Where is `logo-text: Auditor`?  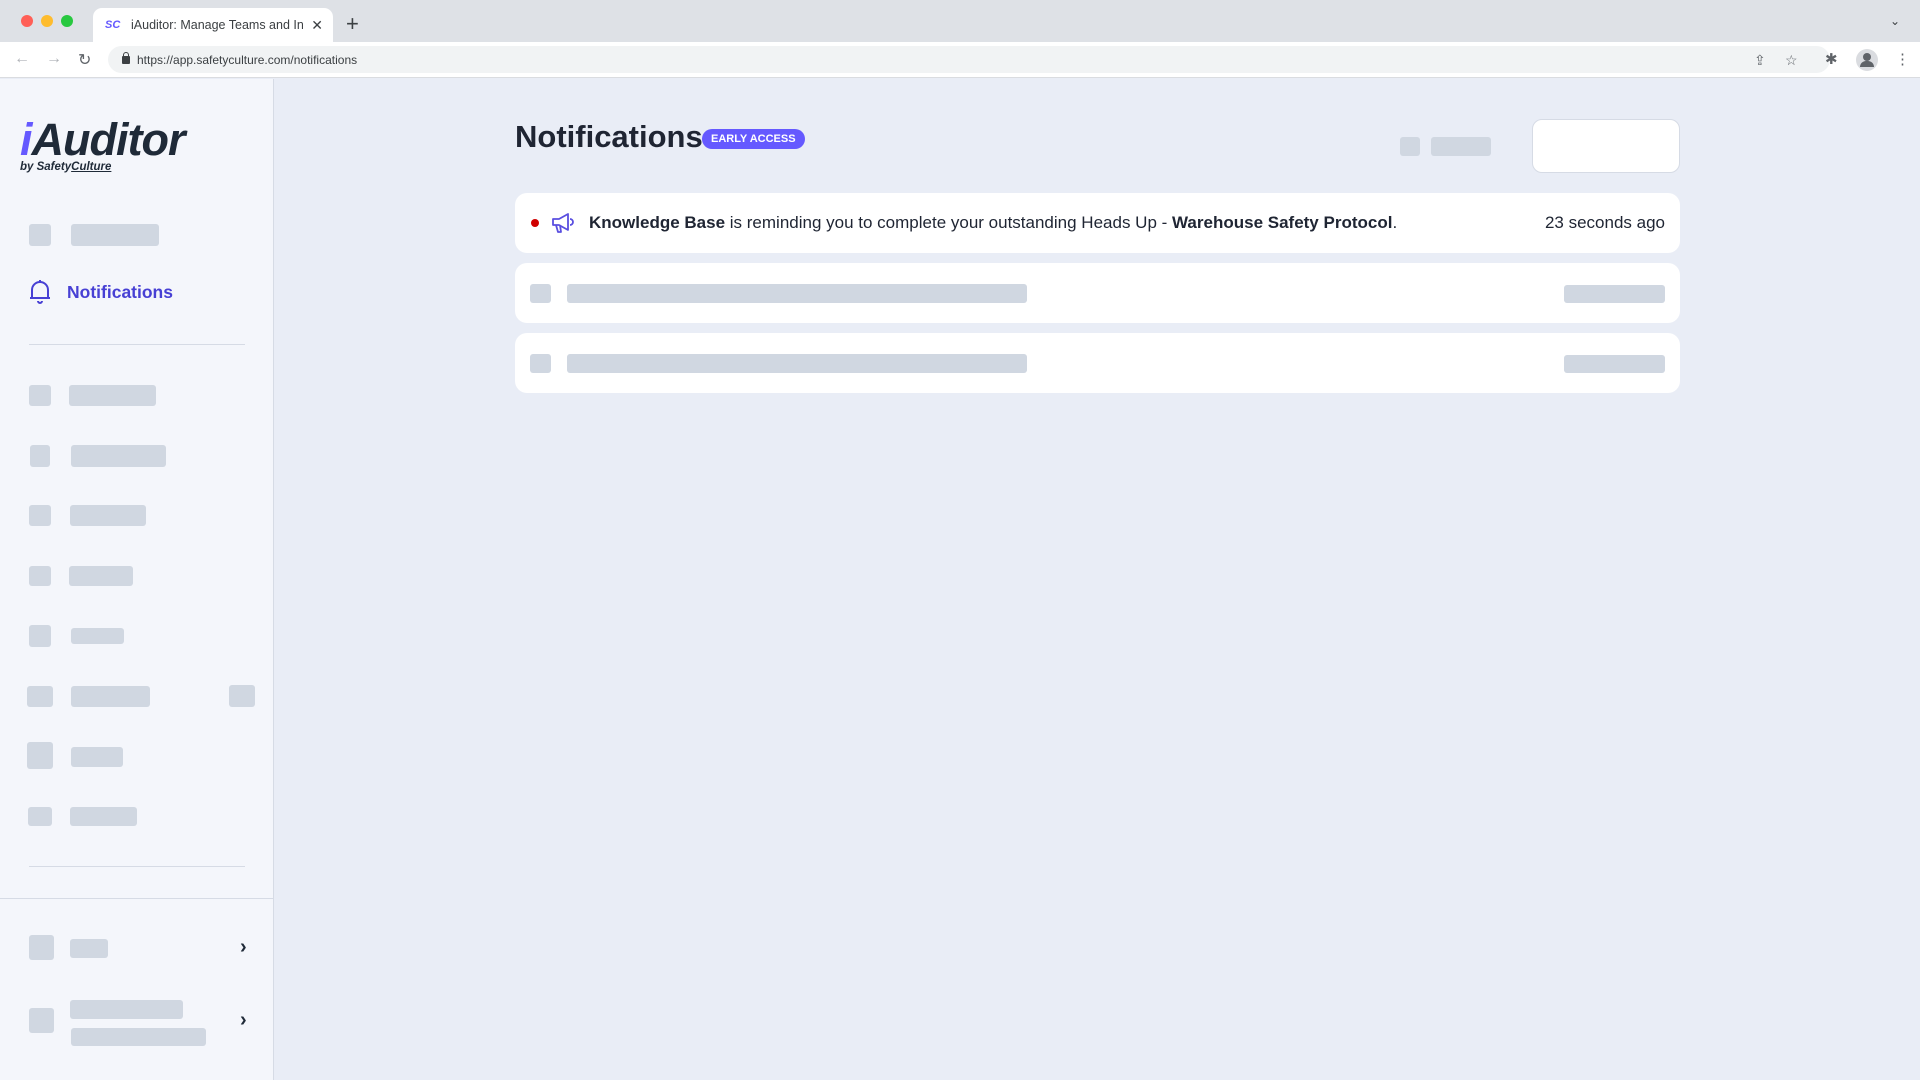
logo-text: Auditor is located at coordinates (108, 139).